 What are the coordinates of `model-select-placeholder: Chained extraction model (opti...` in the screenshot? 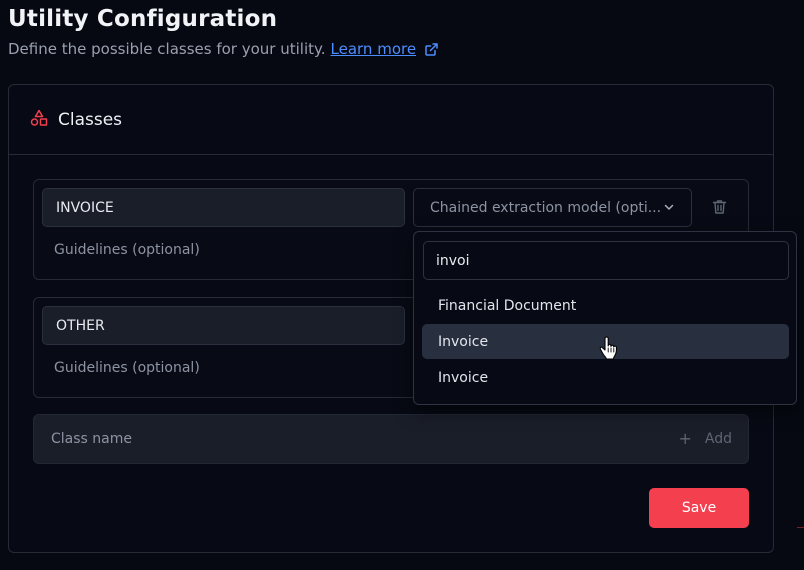 It's located at (546, 207).